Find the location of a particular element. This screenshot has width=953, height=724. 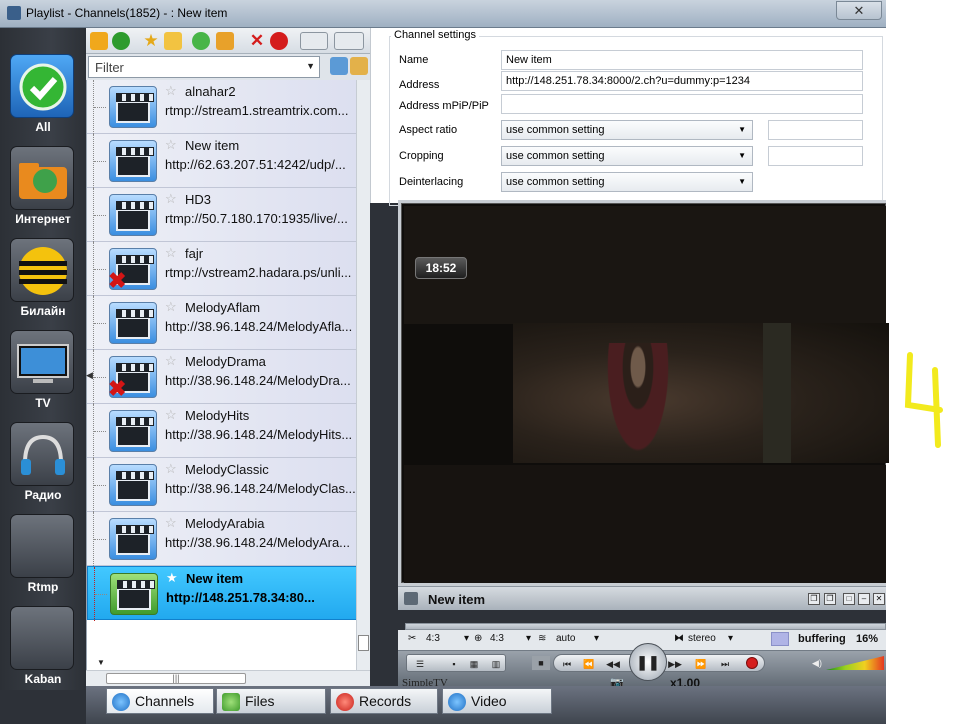

aspect-dropdown-icon: ▾ is located at coordinates (466, 638).